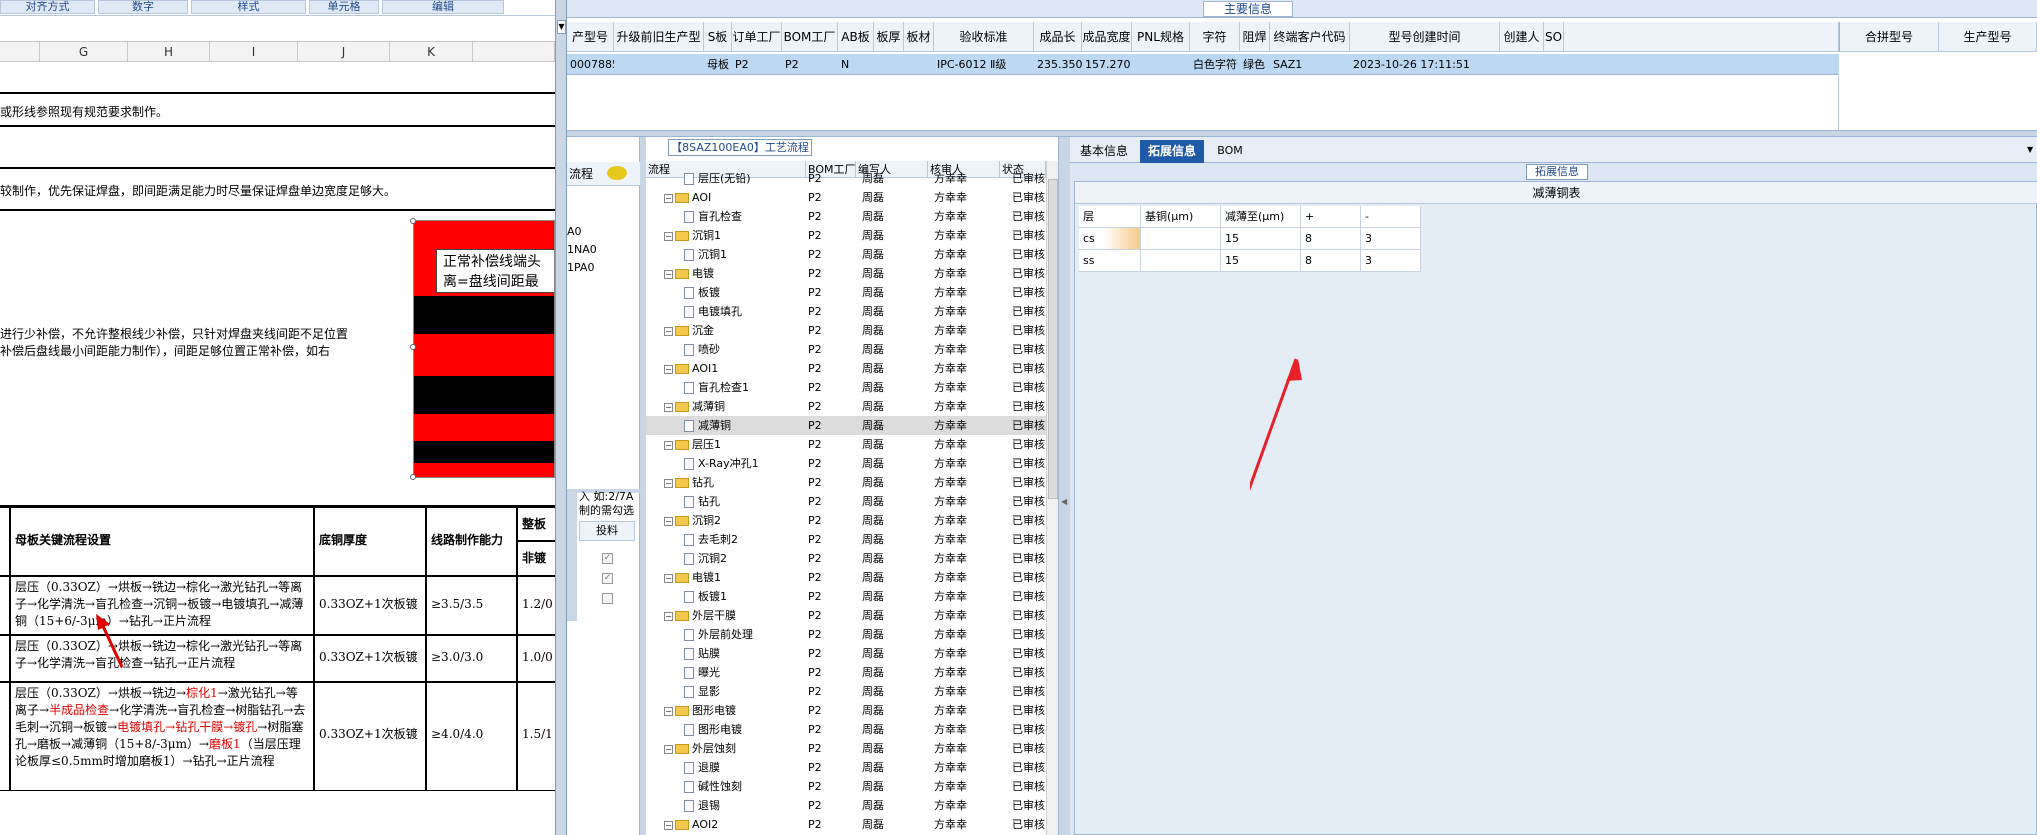  I want to click on process-tree-row: − AOI2 P2 周磊 方幸幸 已审核, so click(846, 824).